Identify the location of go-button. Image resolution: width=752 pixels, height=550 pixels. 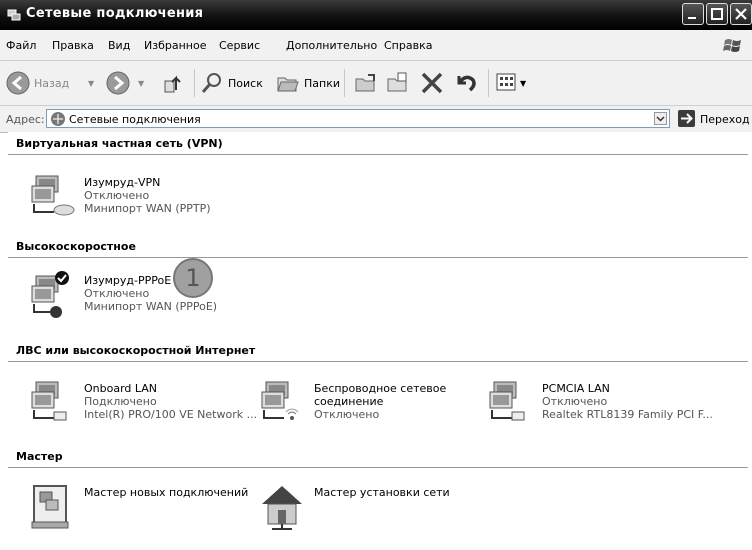
(686, 118).